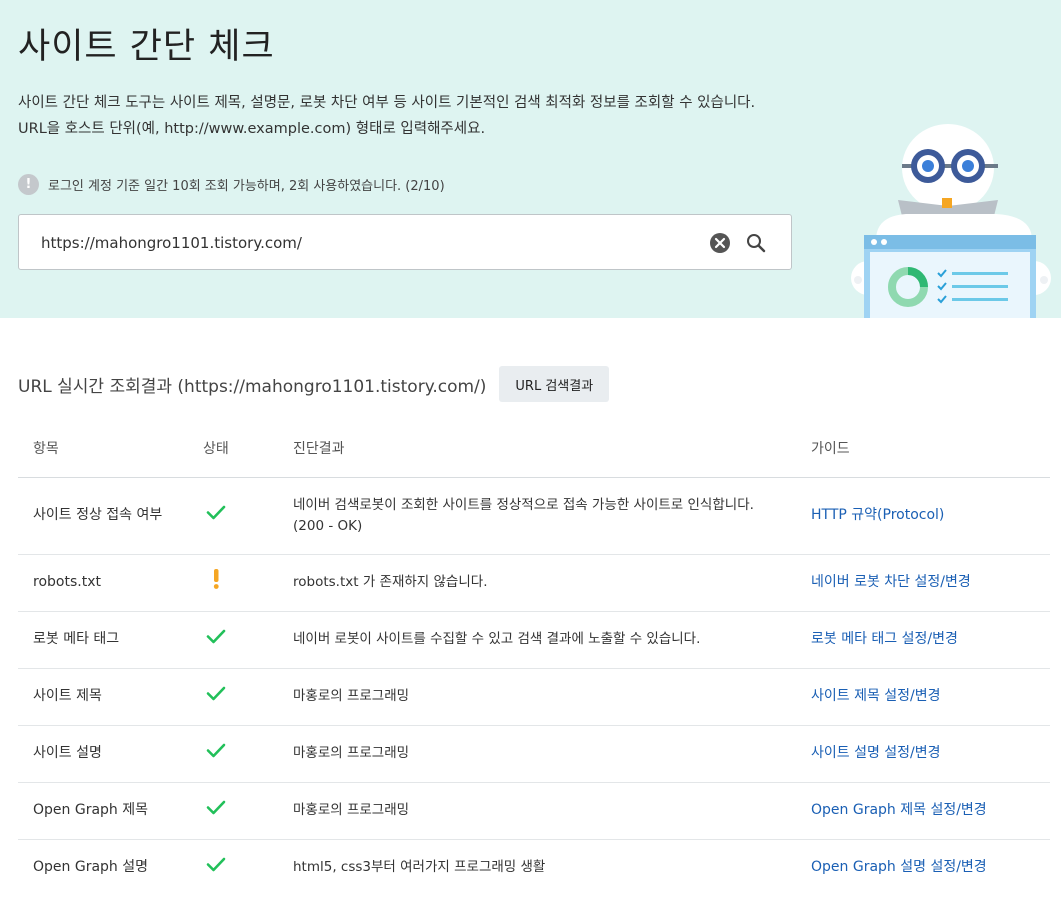 This screenshot has height=904, width=1061. What do you see at coordinates (216, 582) in the screenshot?
I see `warning-icon` at bounding box center [216, 582].